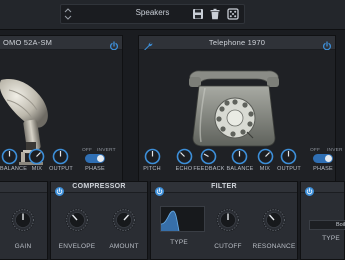  What do you see at coordinates (172, 15) in the screenshot?
I see `top-bar: Speakers` at bounding box center [172, 15].